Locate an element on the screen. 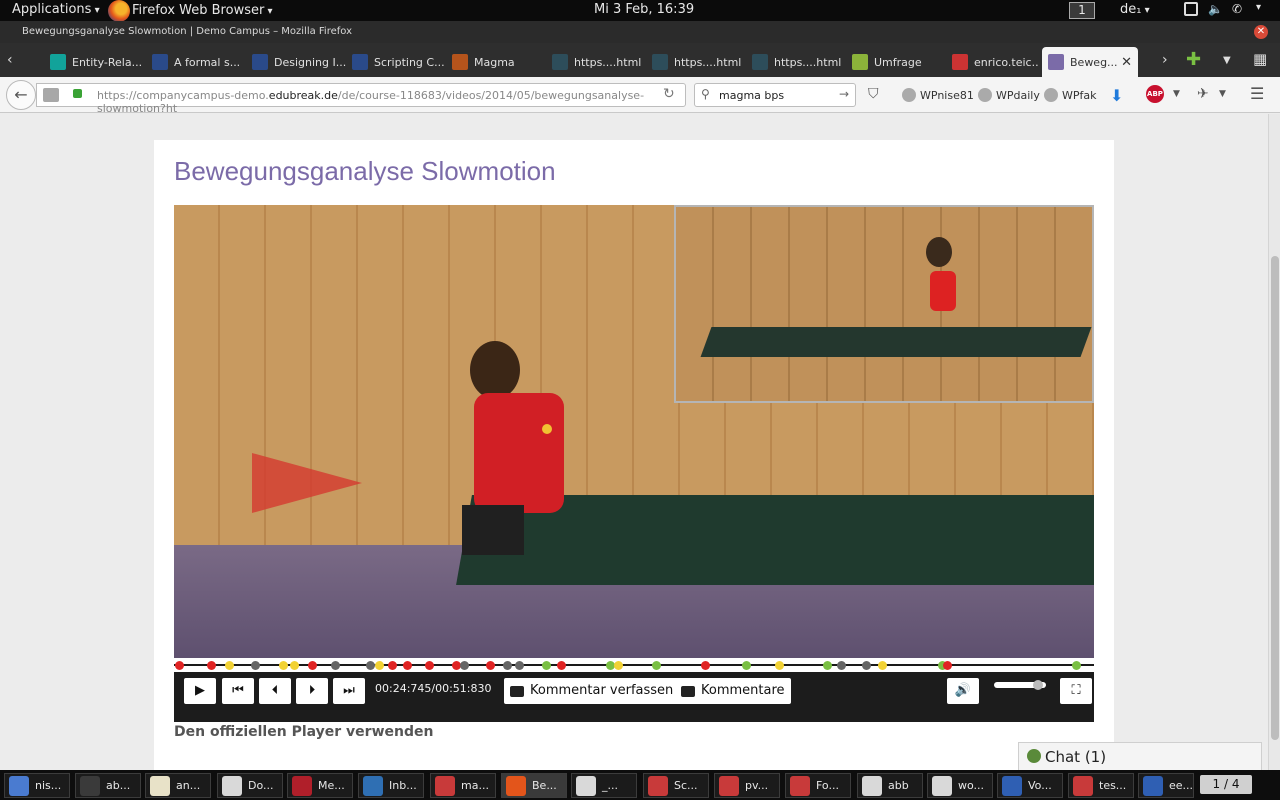  hamburger-menu-icon: ☰ is located at coordinates (1257, 93).